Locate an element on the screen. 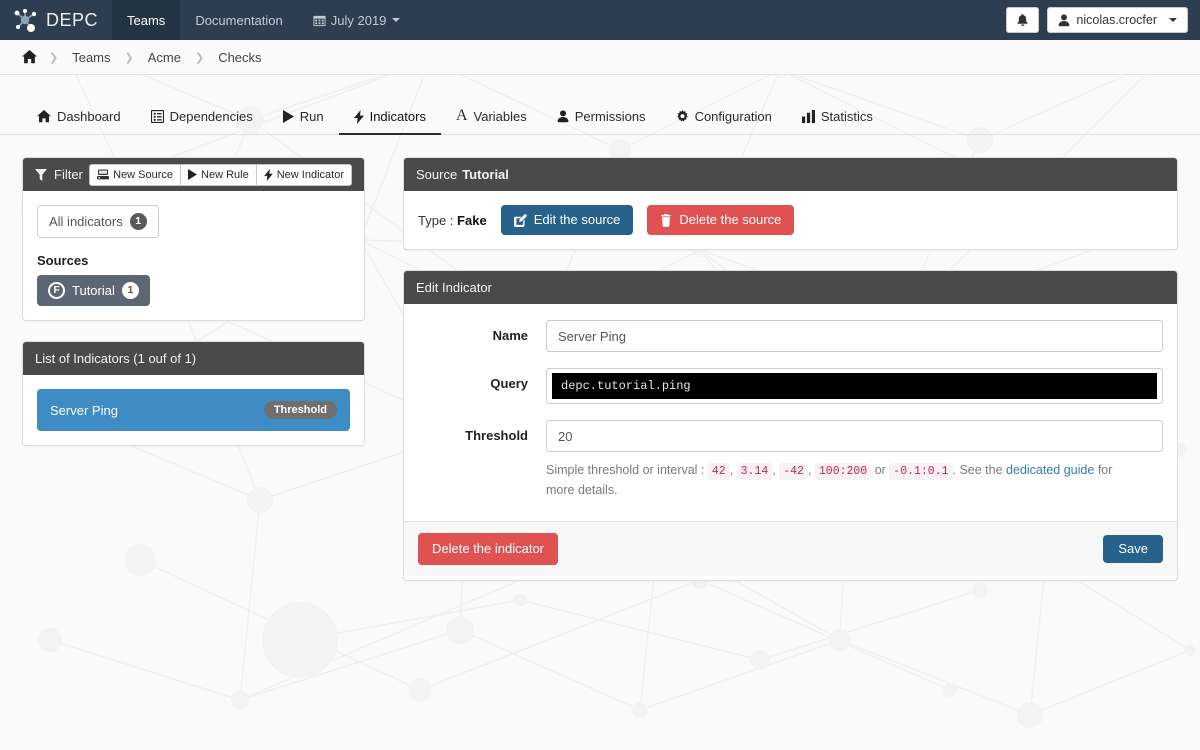  query-editor: depc.tutorial.ping is located at coordinates (854, 386).